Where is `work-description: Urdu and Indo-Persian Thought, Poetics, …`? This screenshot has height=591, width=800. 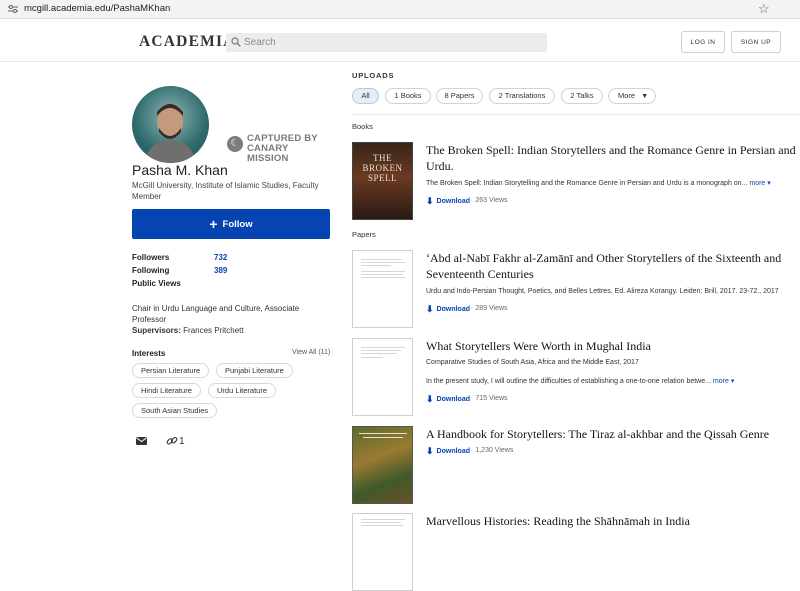 work-description: Urdu and Indo-Persian Thought, Poetics, … is located at coordinates (602, 291).